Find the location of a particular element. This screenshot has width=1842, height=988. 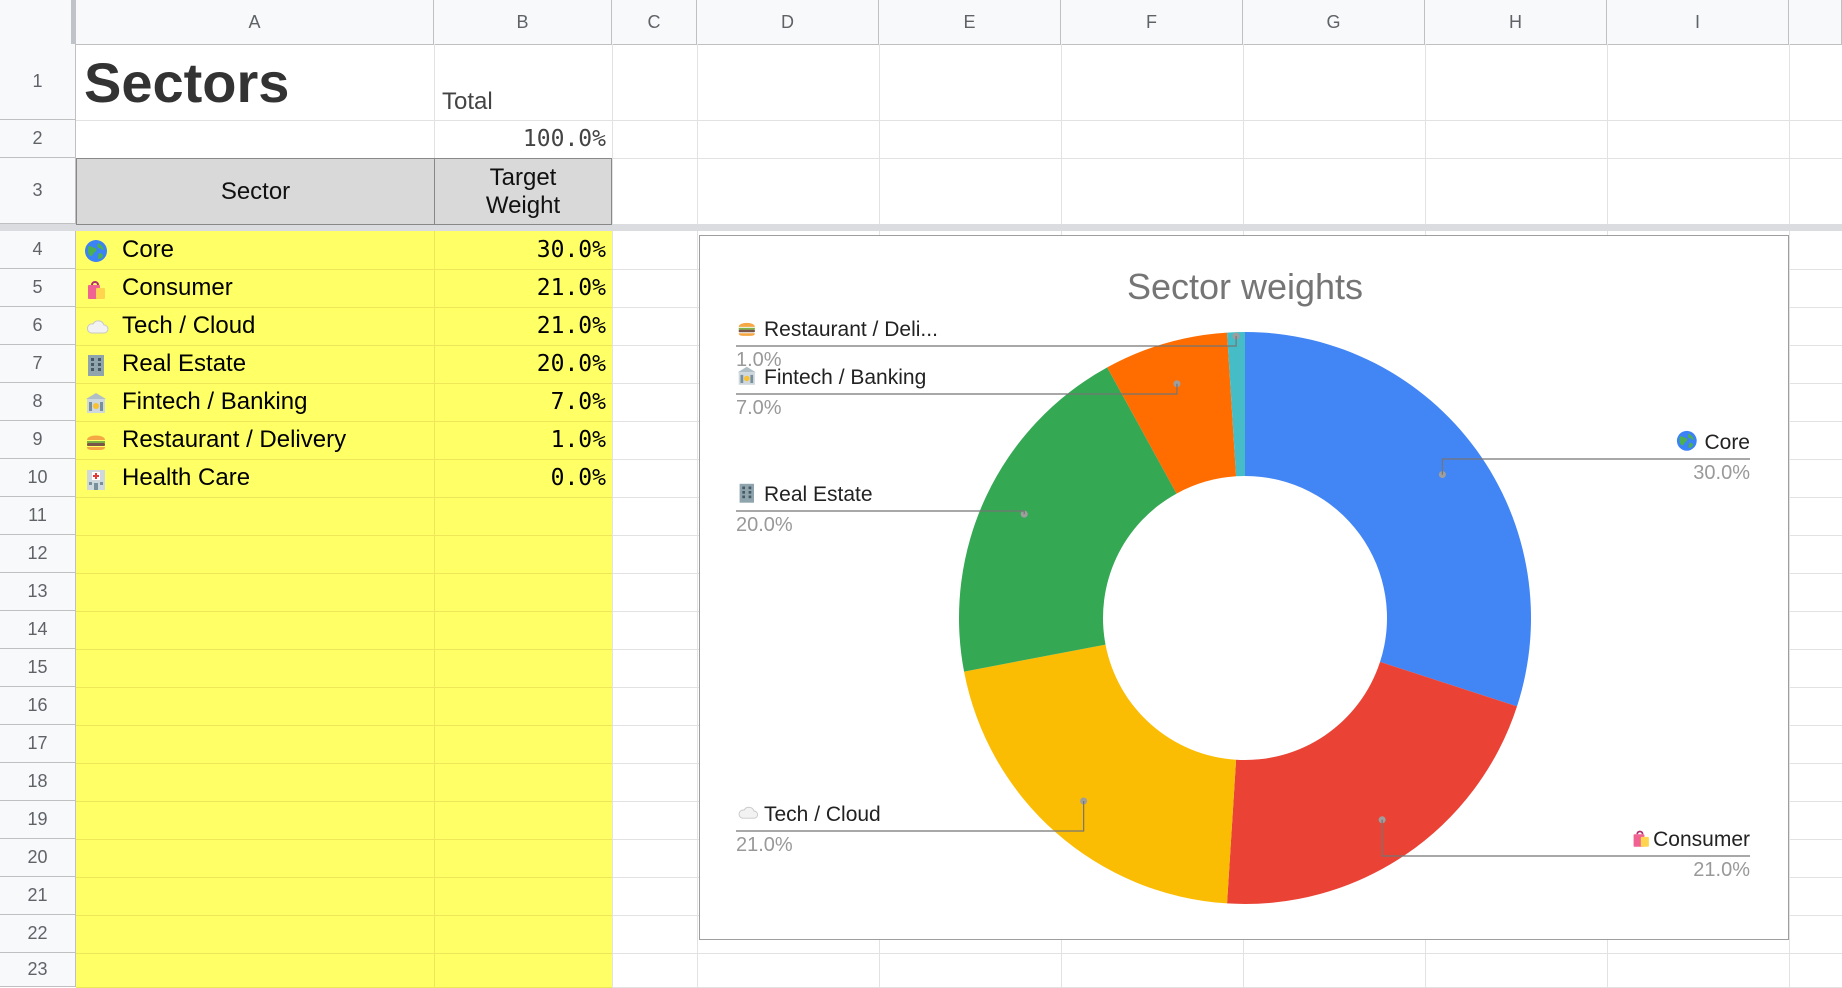

sector-weight: 7.0% is located at coordinates (578, 402).